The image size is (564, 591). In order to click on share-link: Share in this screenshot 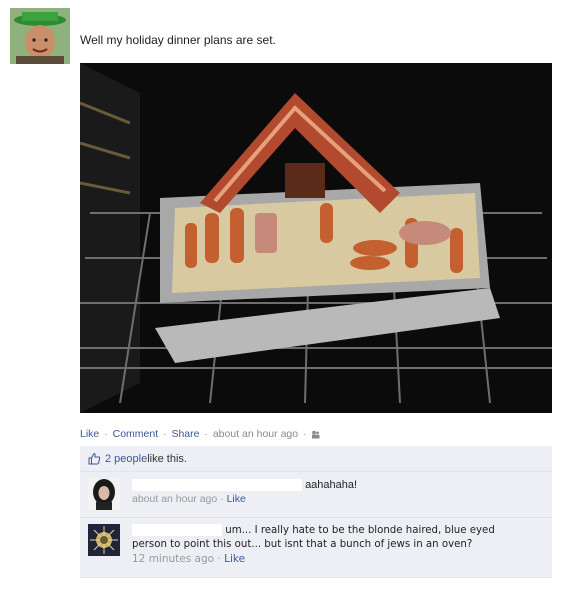, I will do `click(185, 434)`.